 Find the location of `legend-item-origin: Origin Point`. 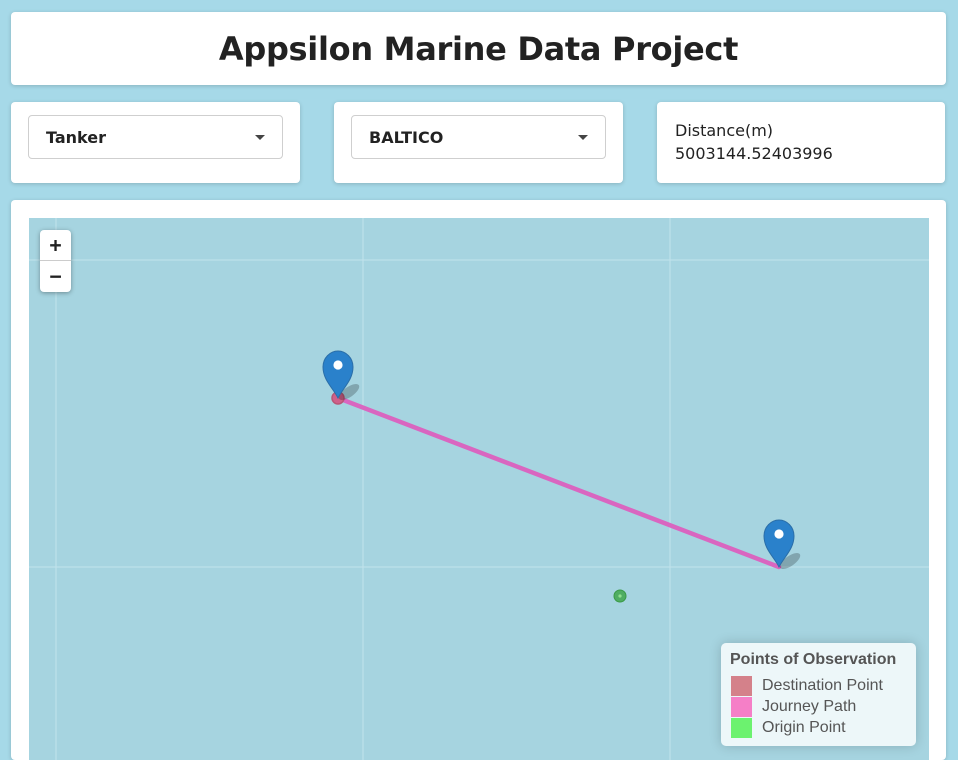

legend-item-origin: Origin Point is located at coordinates (788, 728).